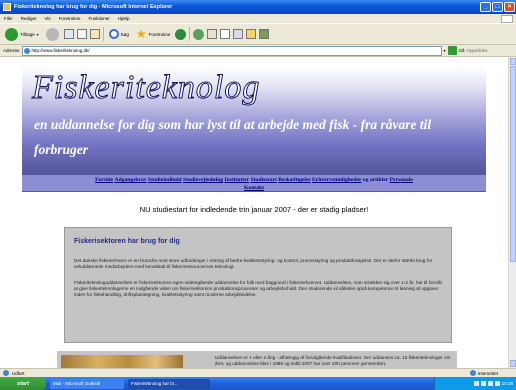  Describe the element at coordinates (127, 241) in the screenshot. I see `info-title: Fiskerisektoren har brug for dig` at that location.